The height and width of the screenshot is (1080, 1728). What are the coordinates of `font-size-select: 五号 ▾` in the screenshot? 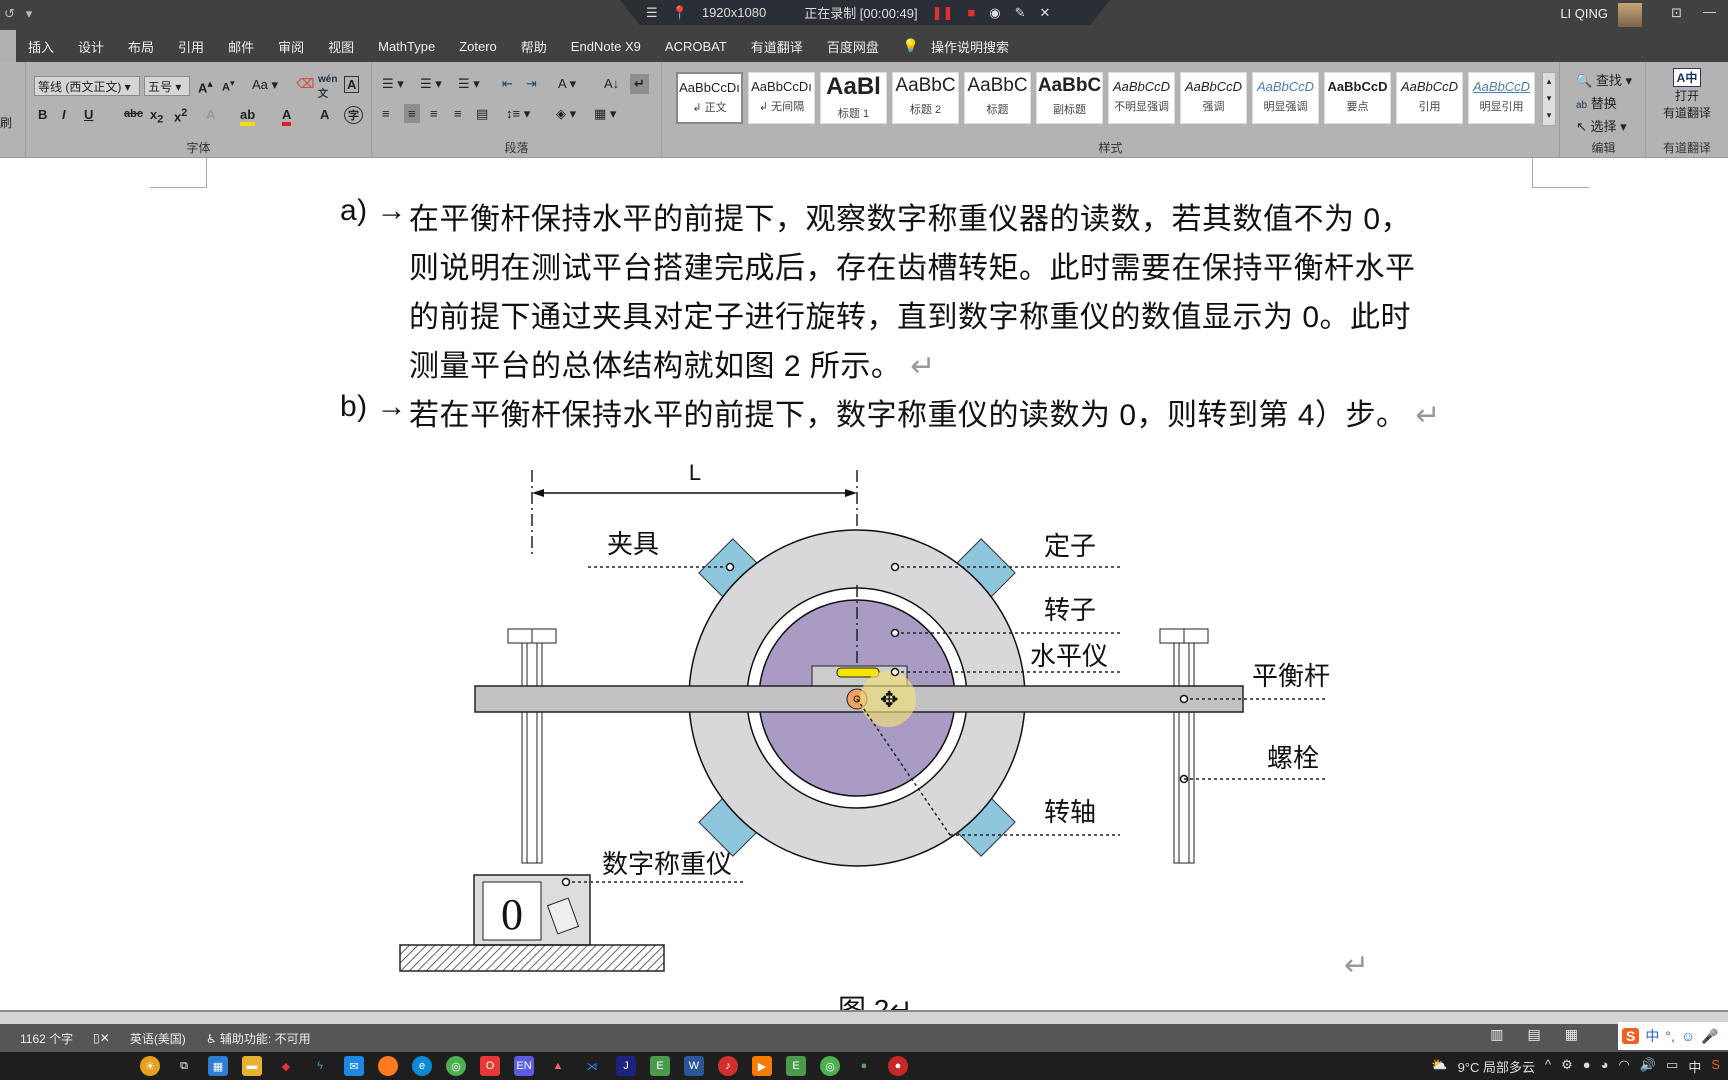 It's located at (167, 86).